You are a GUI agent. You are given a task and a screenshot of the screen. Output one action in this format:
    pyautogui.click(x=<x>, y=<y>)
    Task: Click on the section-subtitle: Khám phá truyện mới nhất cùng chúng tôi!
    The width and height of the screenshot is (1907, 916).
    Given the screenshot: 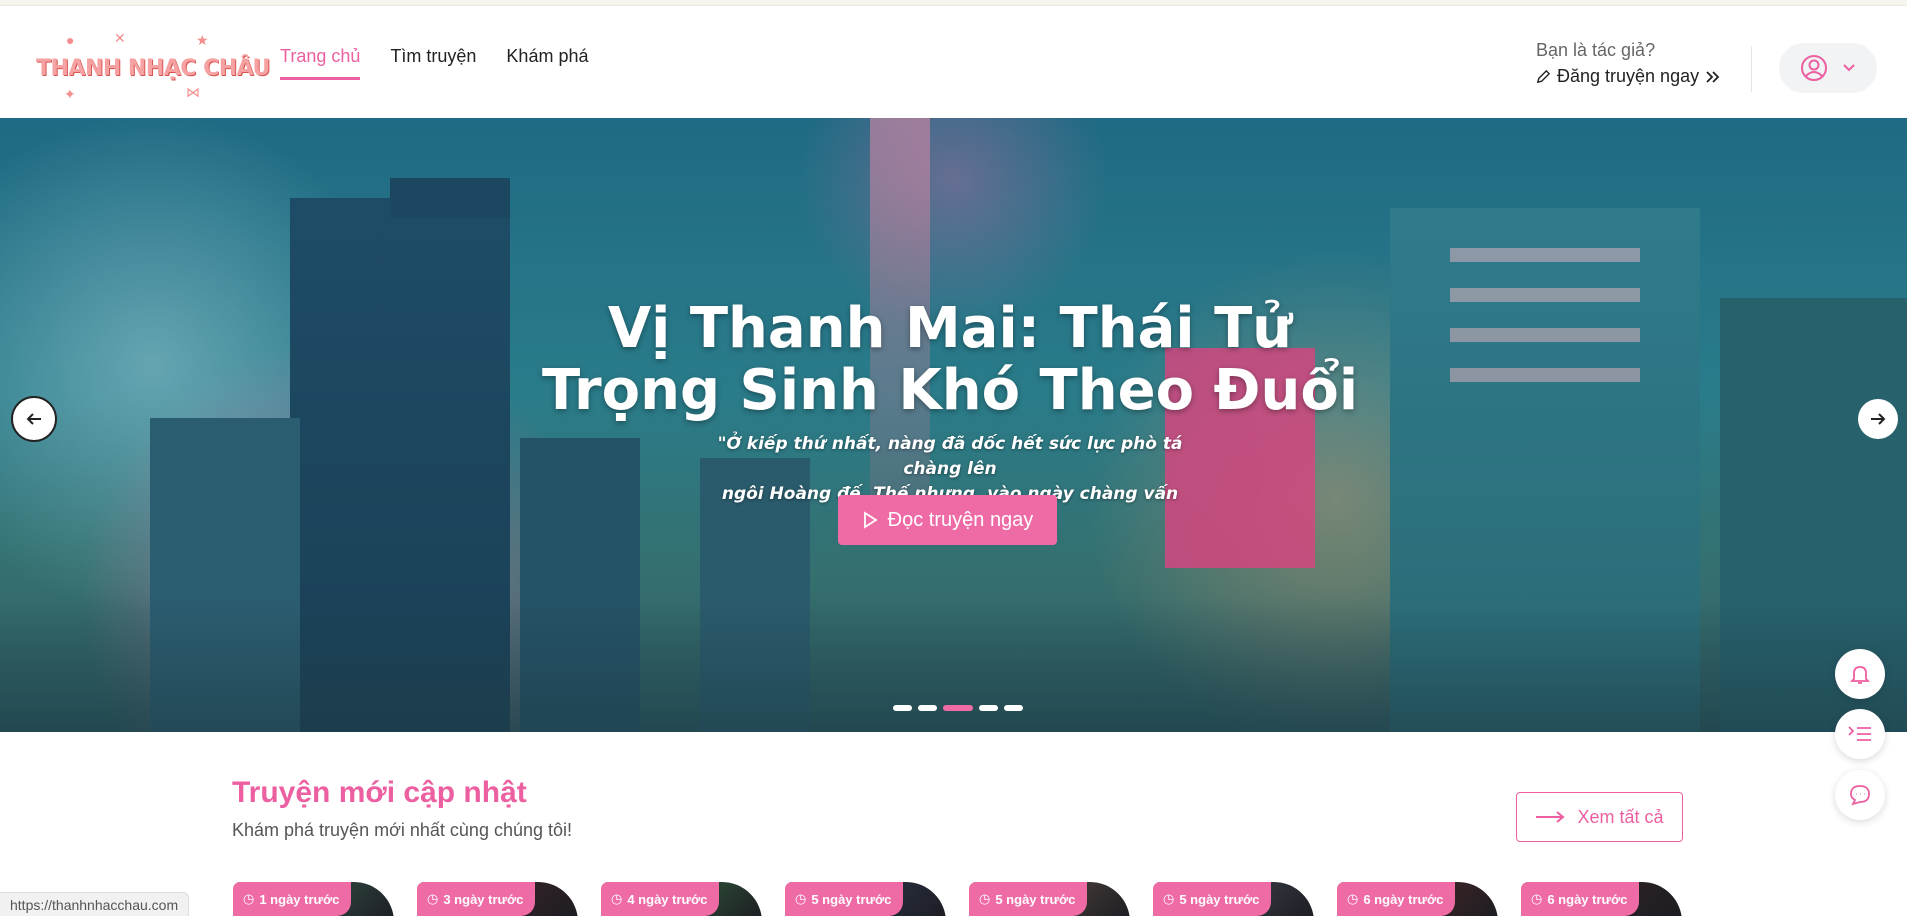 What is the action you would take?
    pyautogui.click(x=402, y=830)
    